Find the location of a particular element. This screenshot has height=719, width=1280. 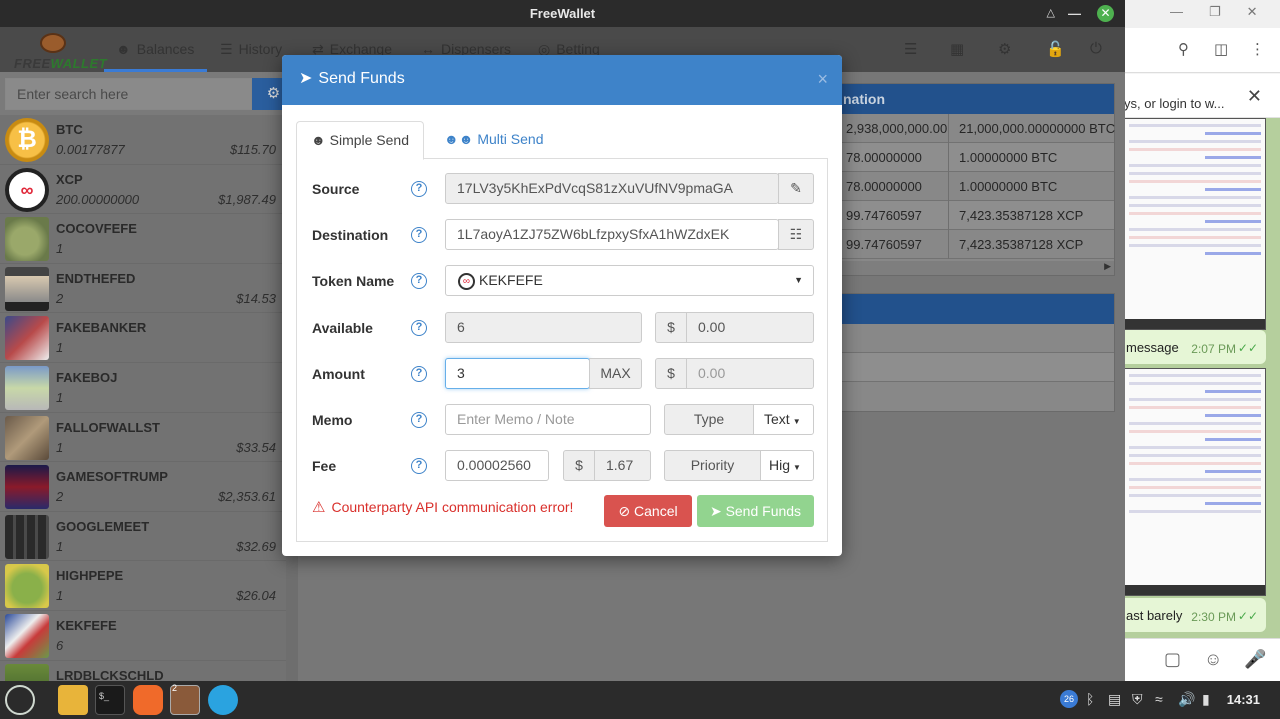

unlock-icon: 🔓 is located at coordinates (1055, 49).